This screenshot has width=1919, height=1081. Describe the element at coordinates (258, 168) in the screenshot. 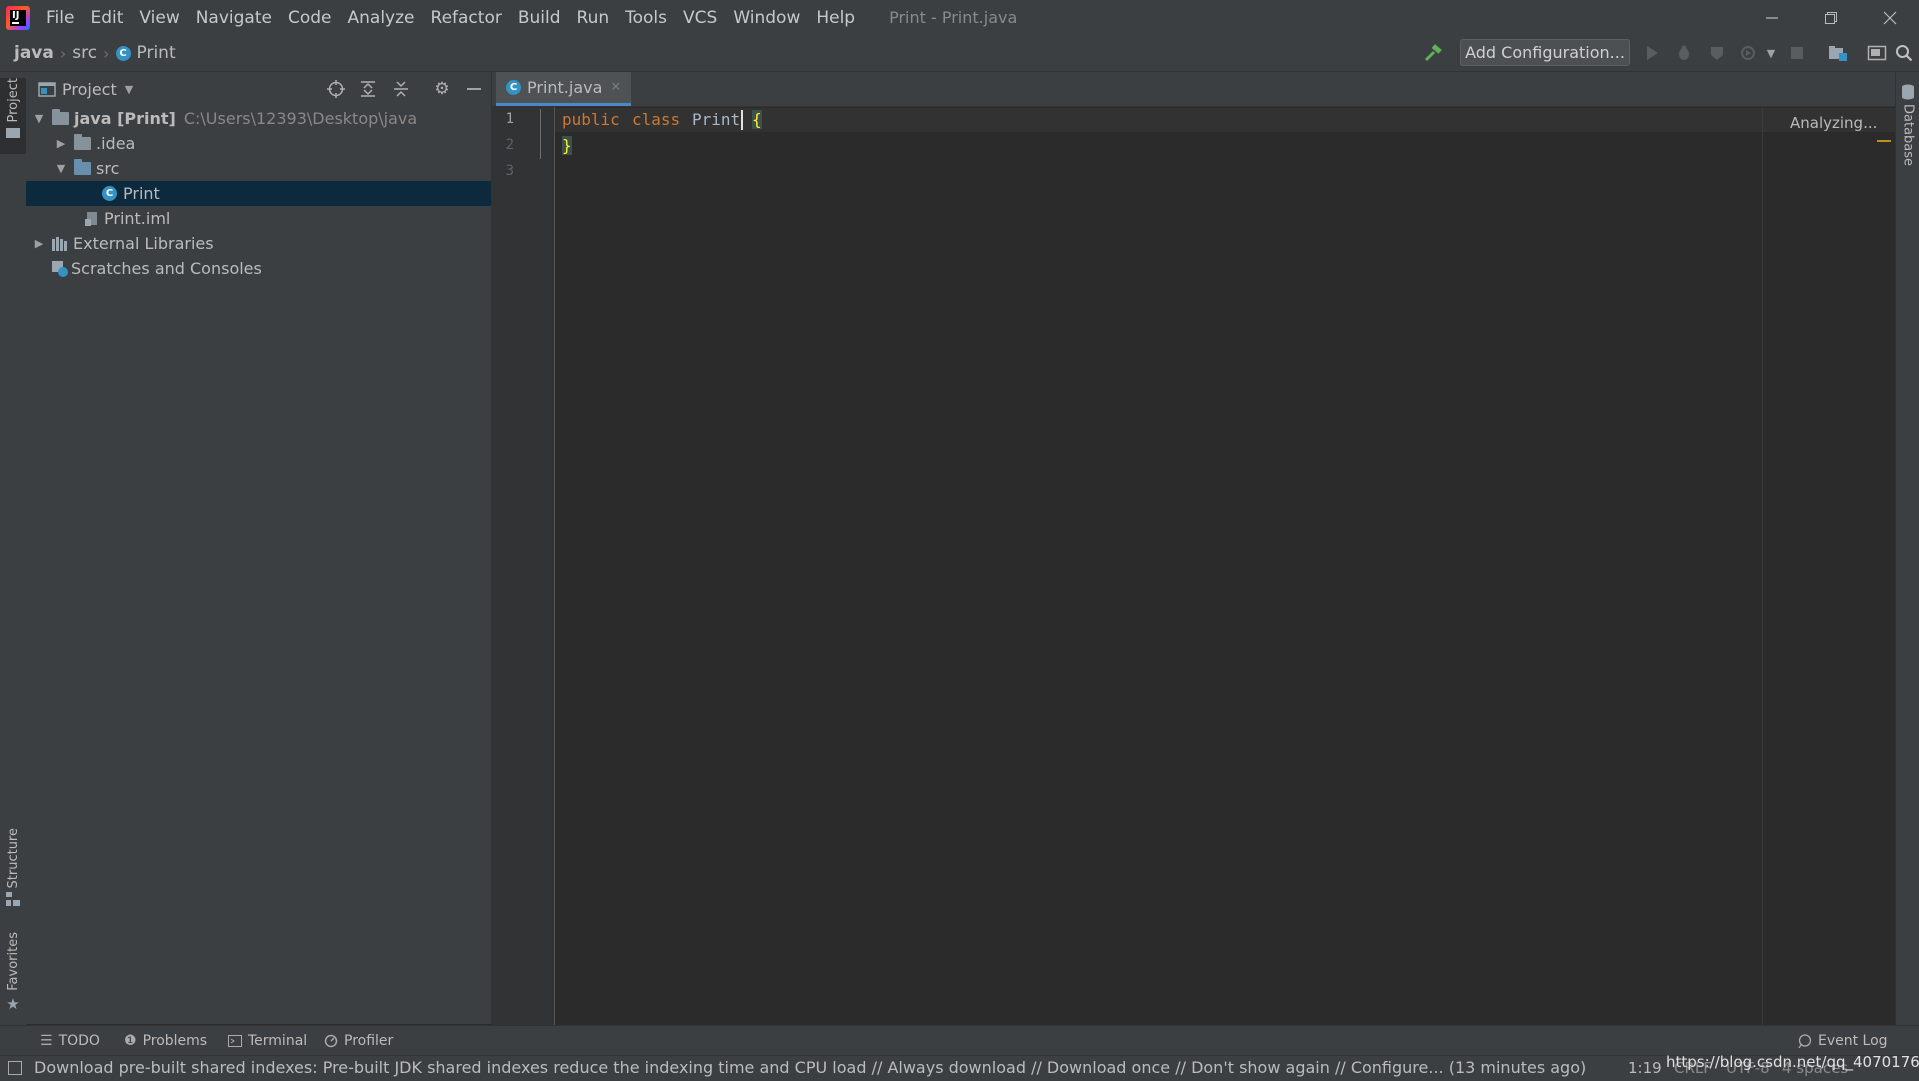

I see `tree-item-src: ▼ src` at that location.